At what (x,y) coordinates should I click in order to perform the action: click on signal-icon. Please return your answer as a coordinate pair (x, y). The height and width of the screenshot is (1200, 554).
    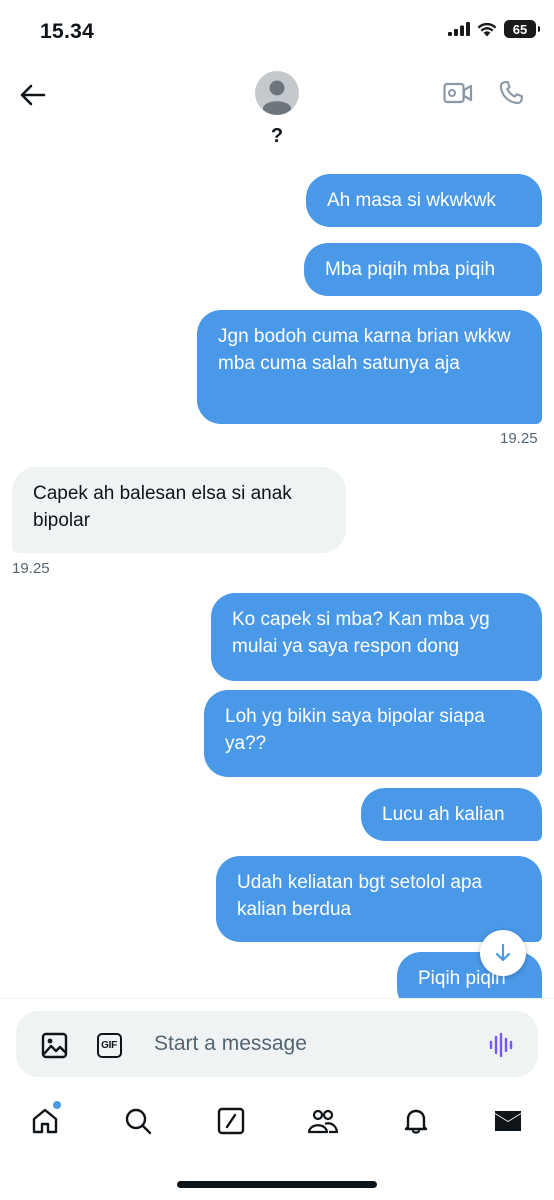
    Looking at the image, I should click on (459, 29).